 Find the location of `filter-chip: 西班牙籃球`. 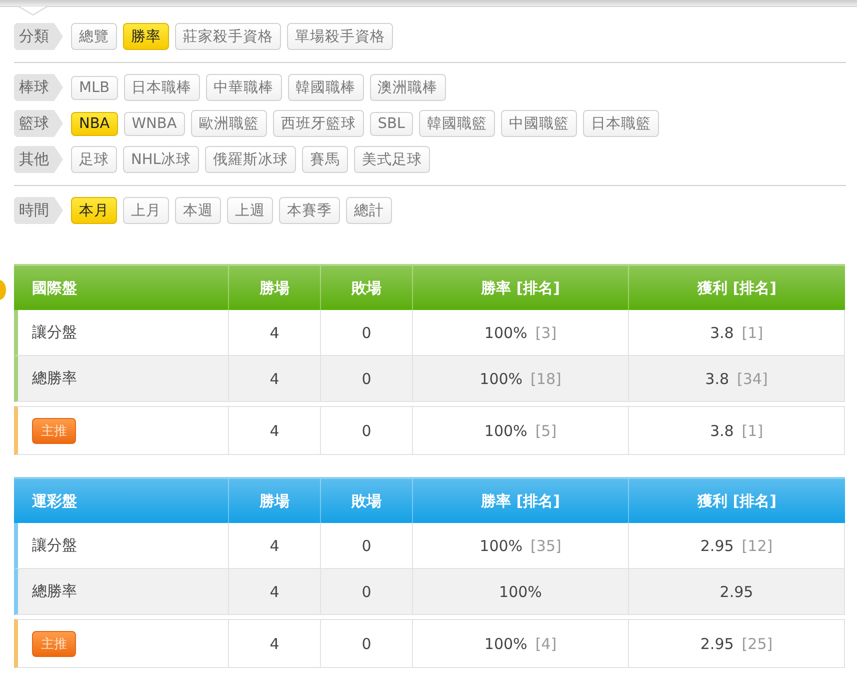

filter-chip: 西班牙籃球 is located at coordinates (318, 123).